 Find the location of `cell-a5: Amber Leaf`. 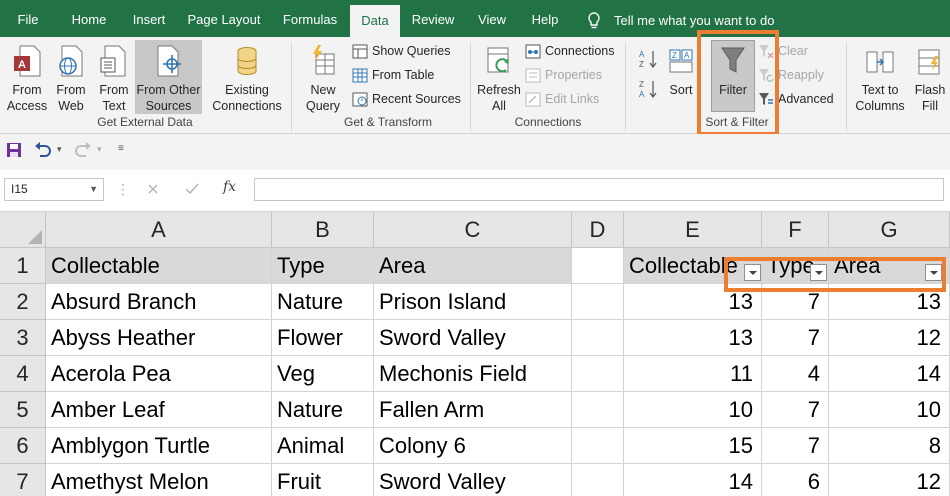

cell-a5: Amber Leaf is located at coordinates (159, 410).